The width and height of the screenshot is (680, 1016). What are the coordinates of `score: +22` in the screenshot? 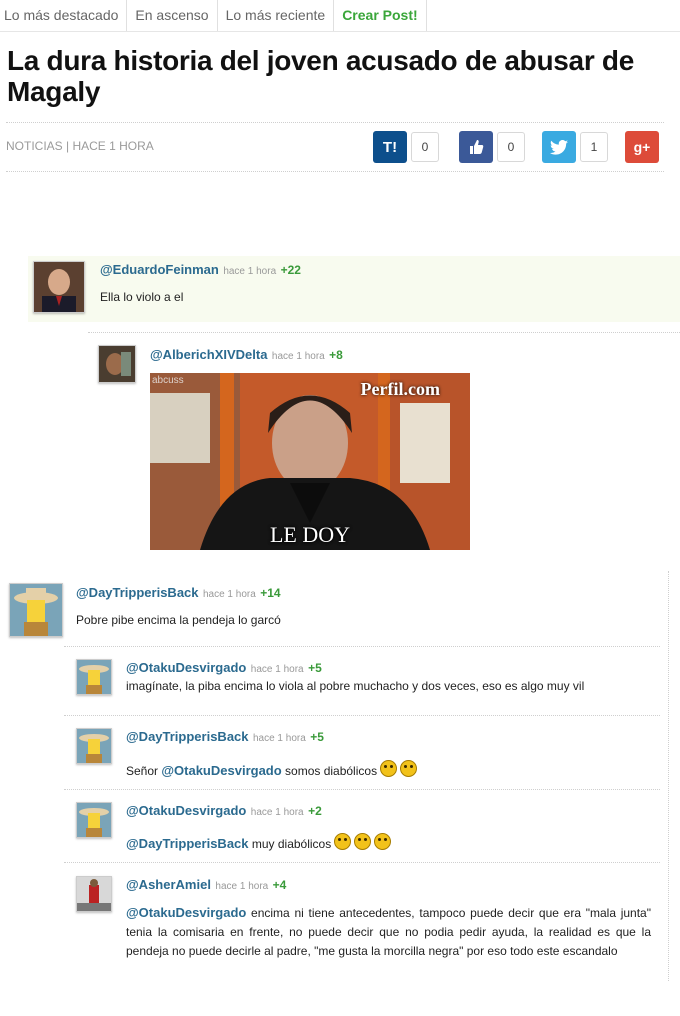 It's located at (290, 270).